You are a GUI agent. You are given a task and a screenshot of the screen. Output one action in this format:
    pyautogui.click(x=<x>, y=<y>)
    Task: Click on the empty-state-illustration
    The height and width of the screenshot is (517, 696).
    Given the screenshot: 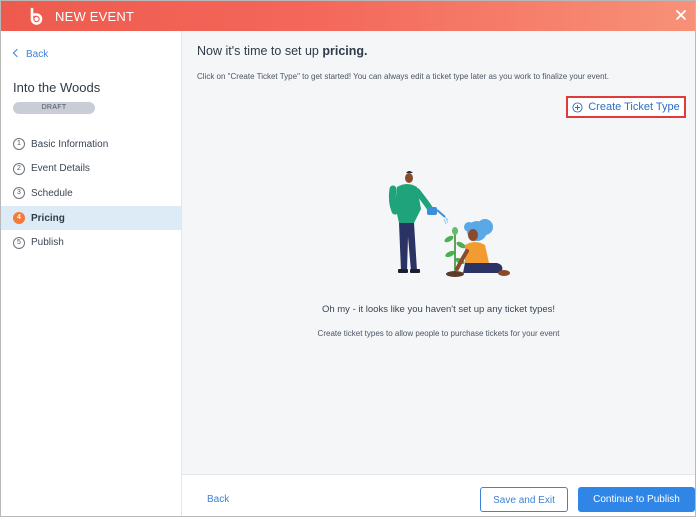 What is the action you would take?
    pyautogui.click(x=449, y=224)
    